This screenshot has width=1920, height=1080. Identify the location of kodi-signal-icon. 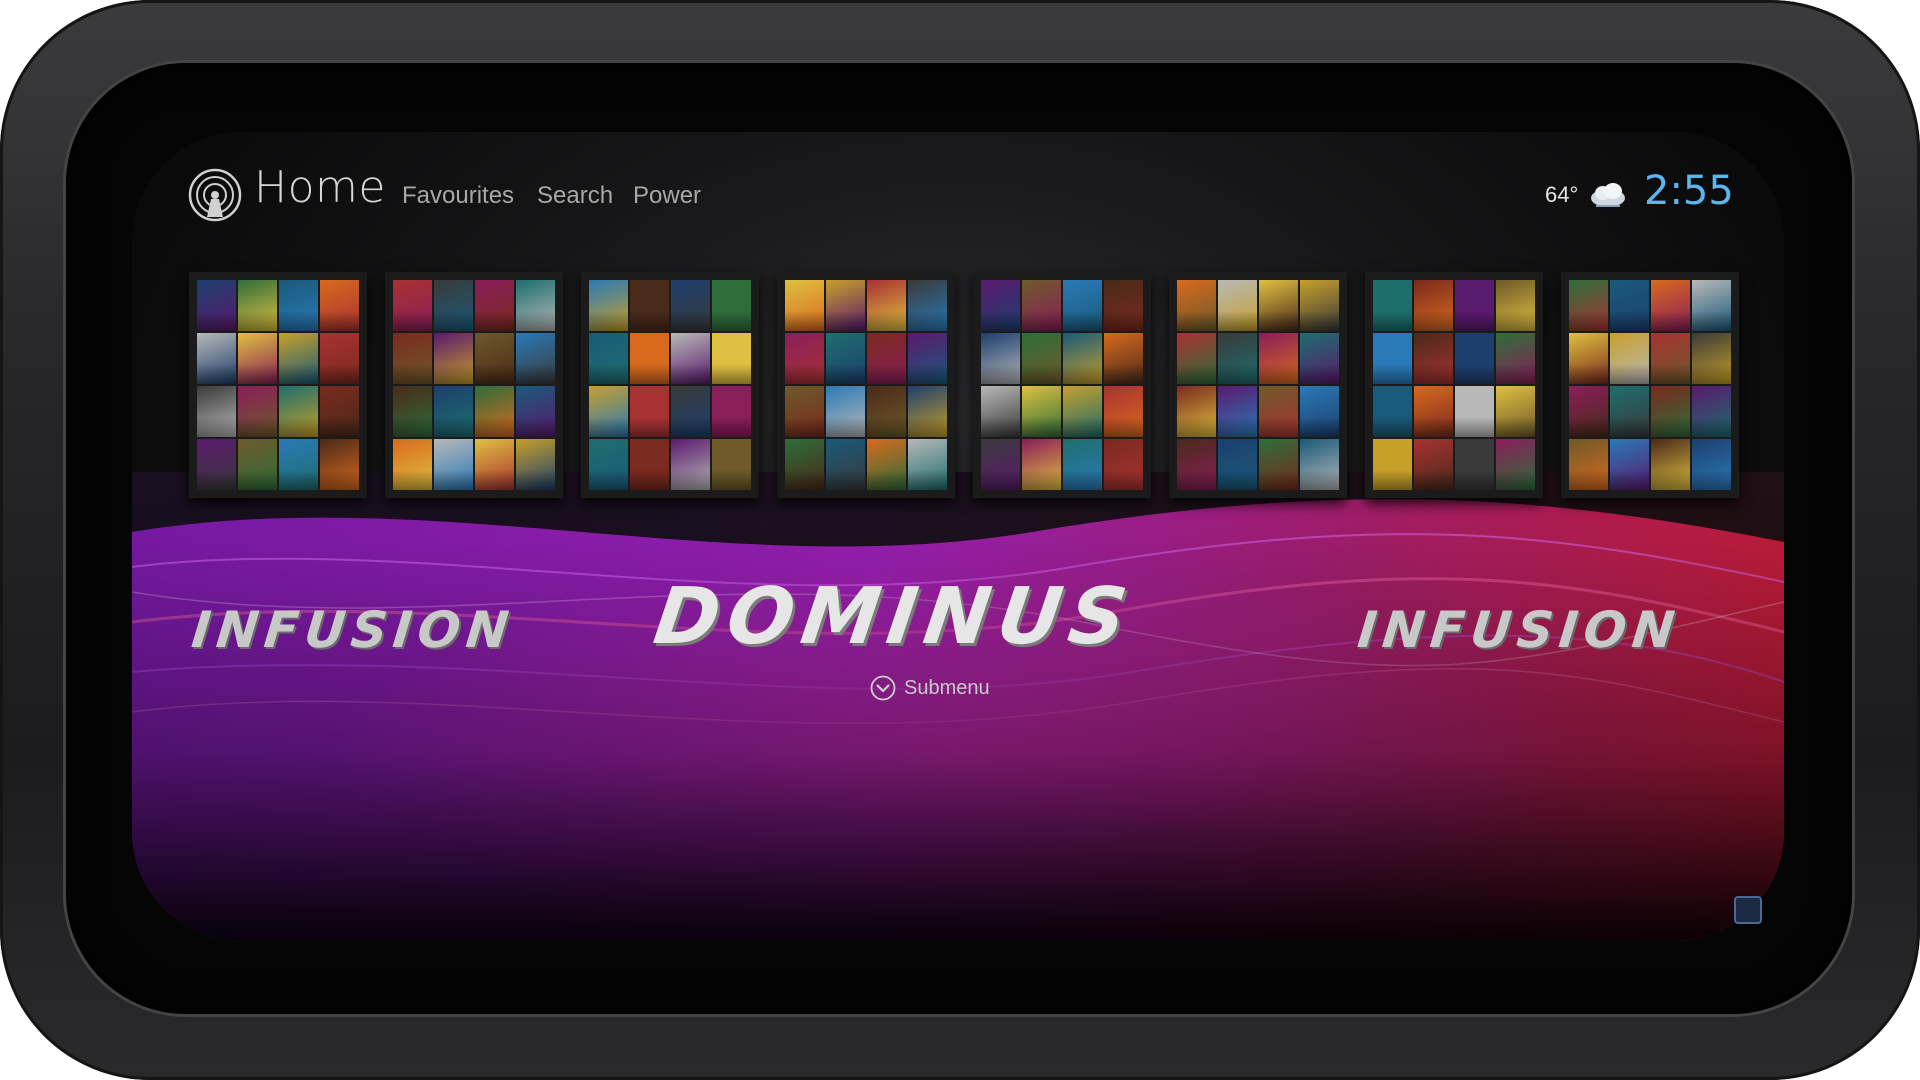
(215, 195).